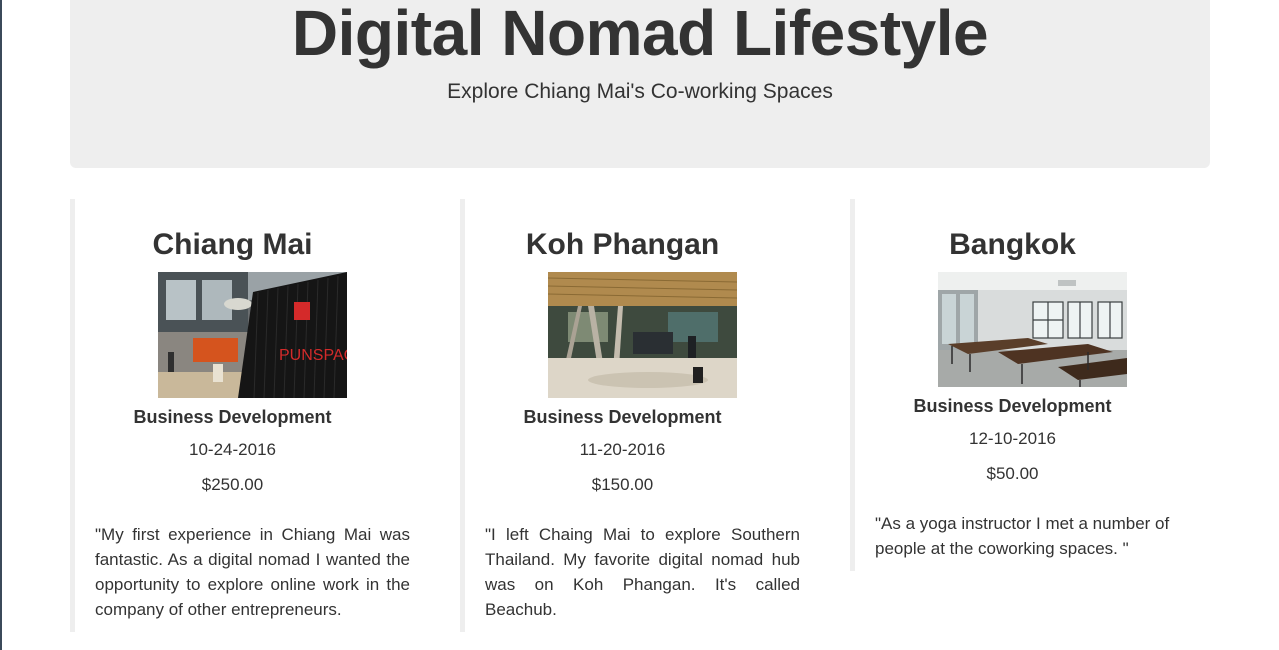  Describe the element at coordinates (1012, 244) in the screenshot. I see `card-city-title: Bangkok` at that location.